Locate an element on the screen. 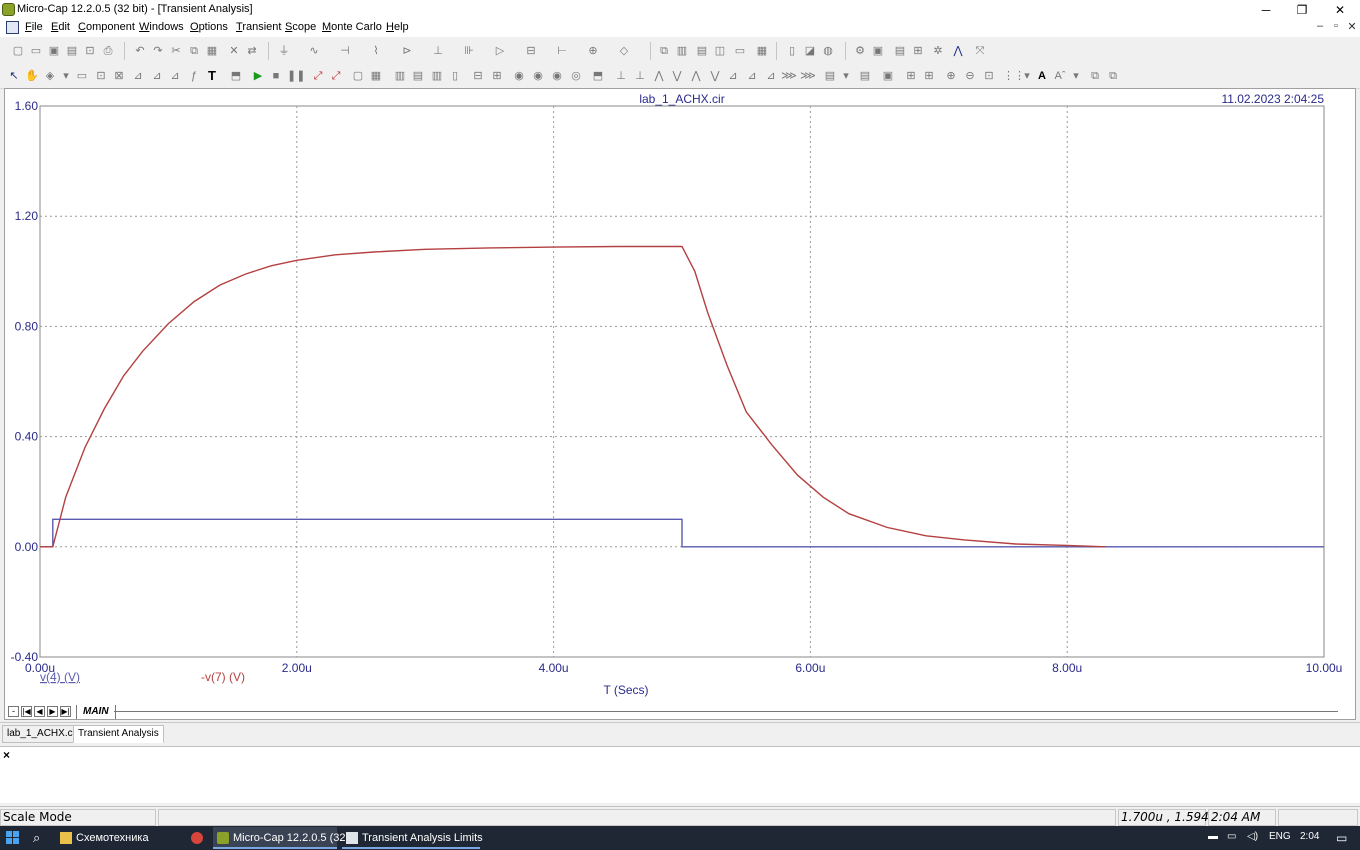 Image resolution: width=1360 pixels, height=850 pixels. close-button: ✕ is located at coordinates (1340, 10).